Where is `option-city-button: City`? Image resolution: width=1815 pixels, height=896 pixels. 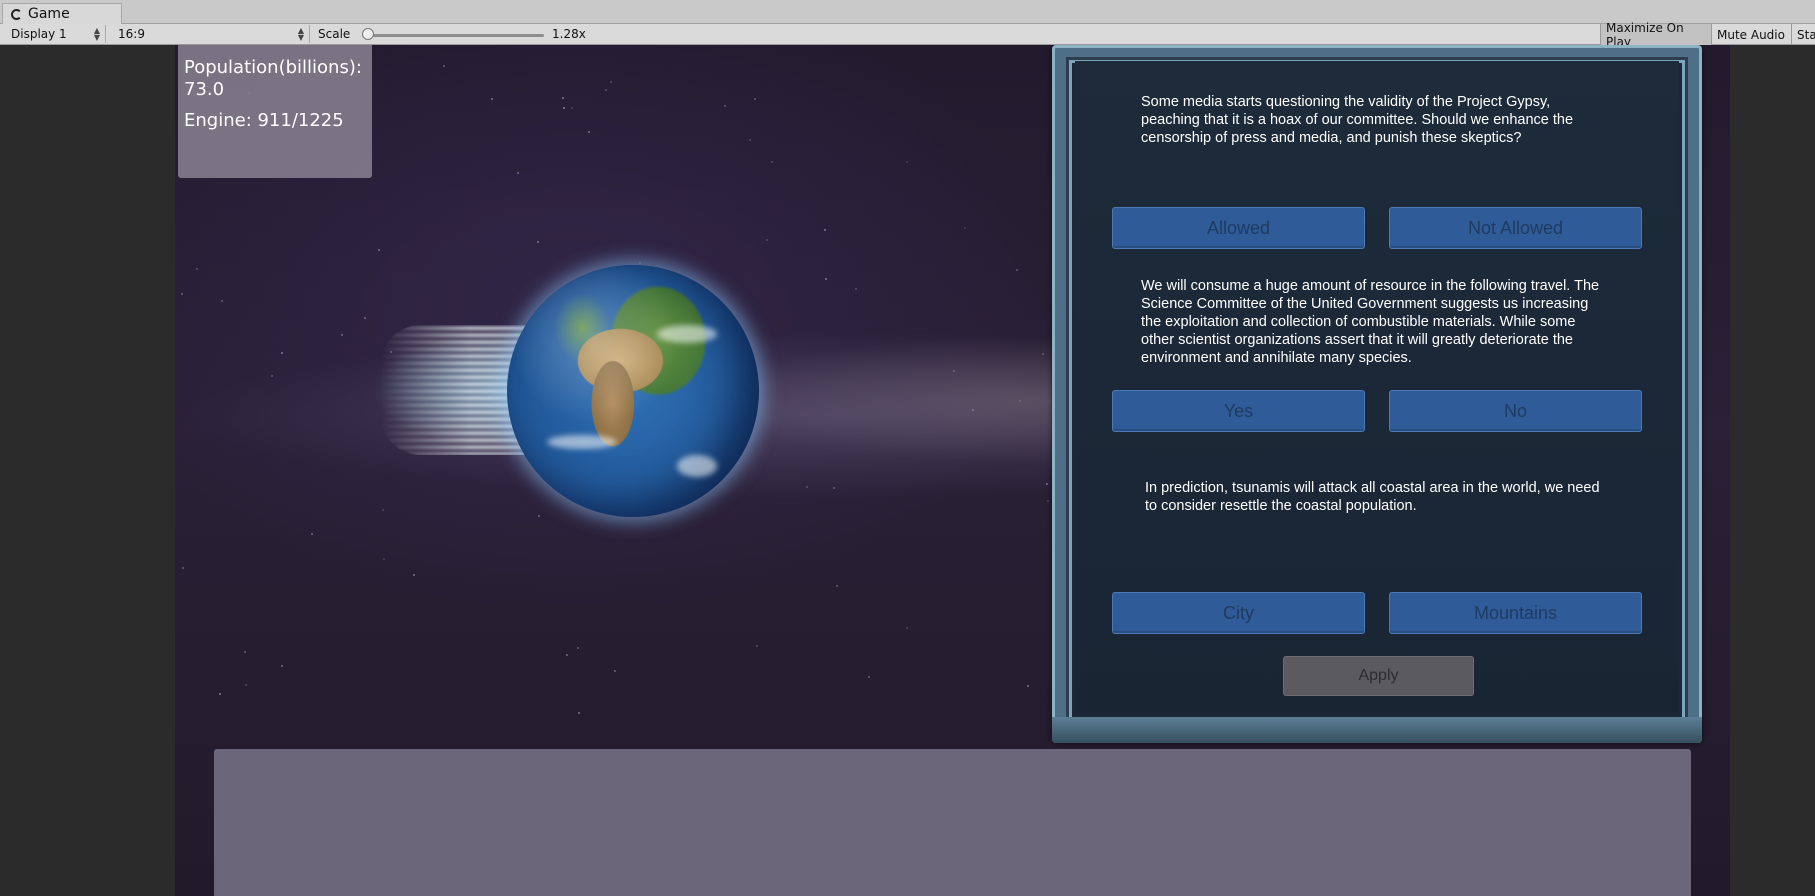 option-city-button: City is located at coordinates (1238, 613).